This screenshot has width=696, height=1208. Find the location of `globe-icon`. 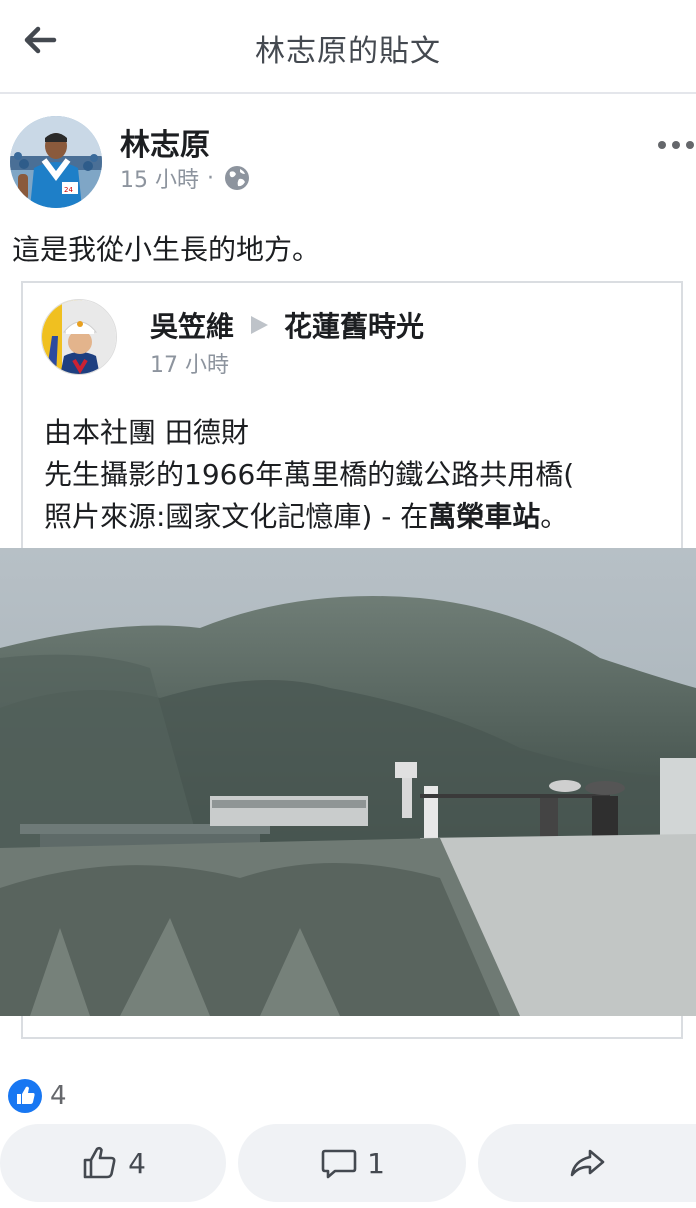

globe-icon is located at coordinates (237, 178).